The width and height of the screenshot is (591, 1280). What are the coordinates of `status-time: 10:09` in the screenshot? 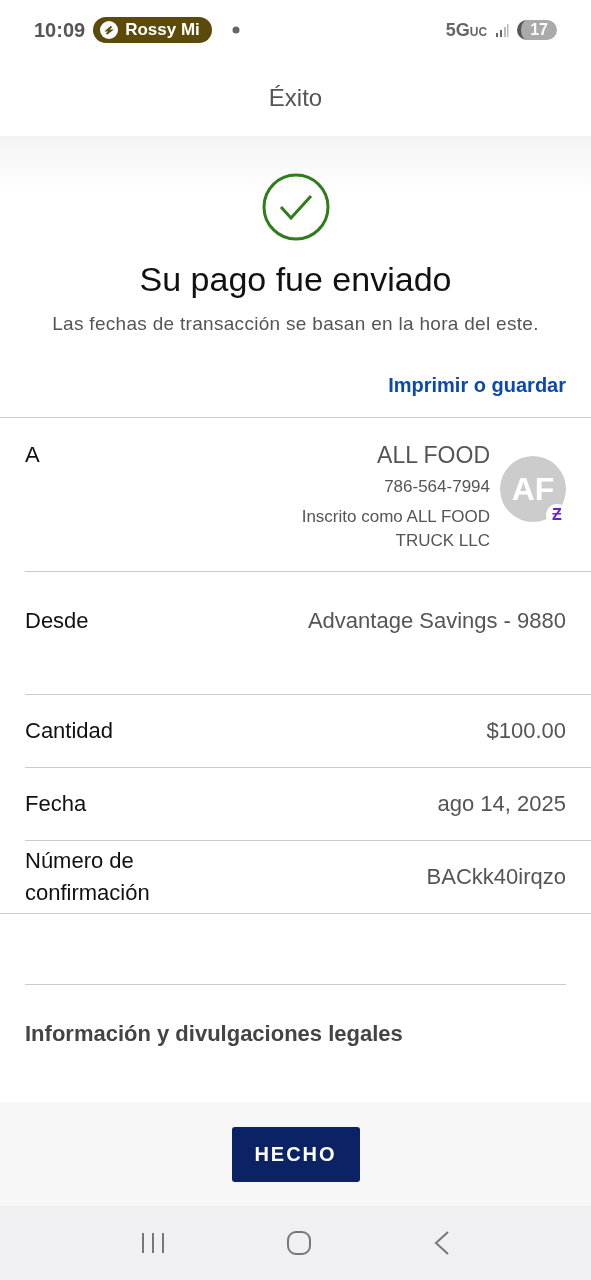 It's located at (60, 30).